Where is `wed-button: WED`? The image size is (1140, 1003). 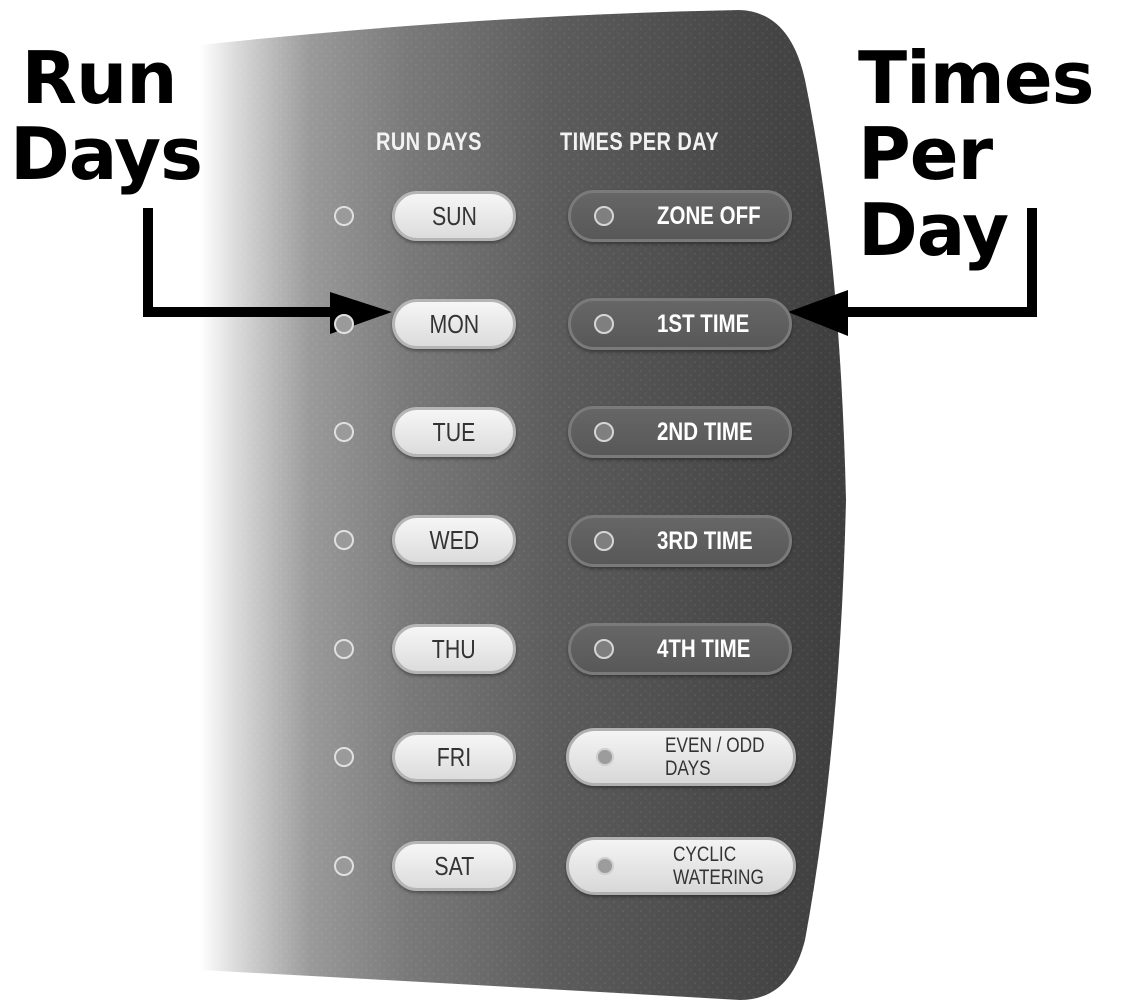
wed-button: WED is located at coordinates (454, 540).